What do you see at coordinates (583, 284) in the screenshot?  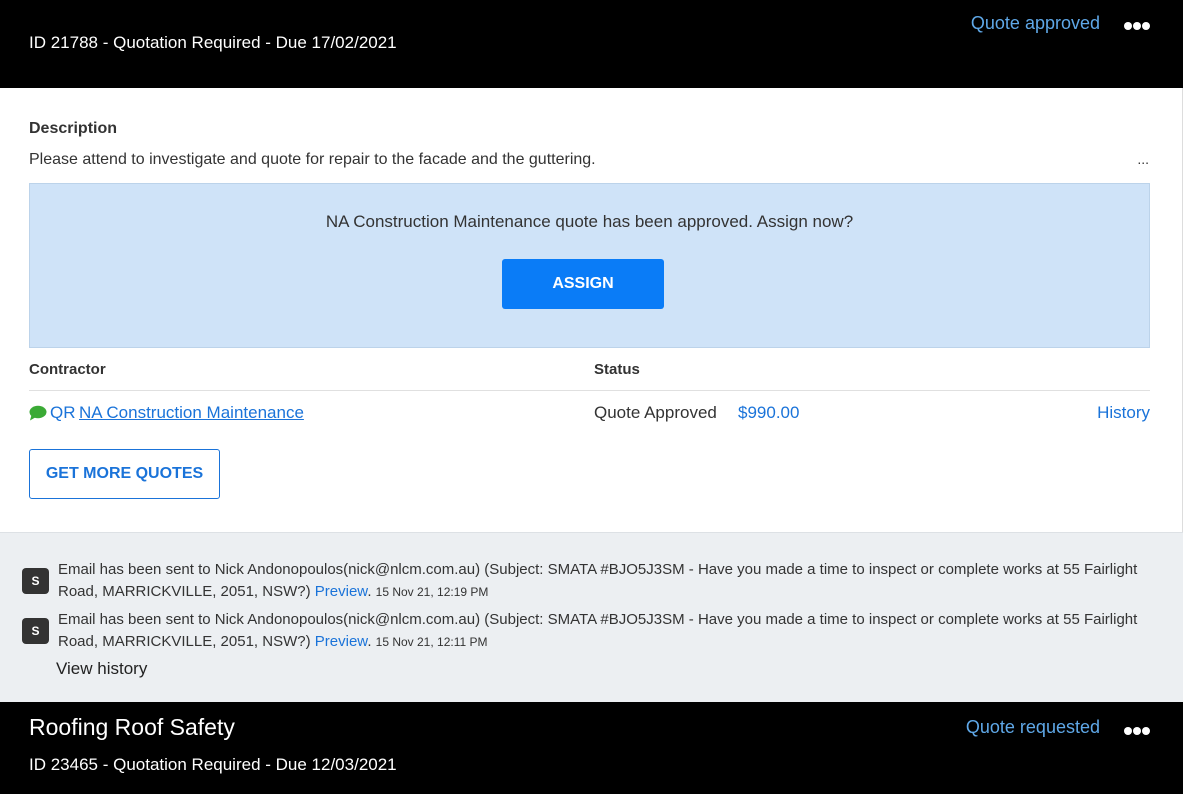 I see `assign-button: ASSIGN` at bounding box center [583, 284].